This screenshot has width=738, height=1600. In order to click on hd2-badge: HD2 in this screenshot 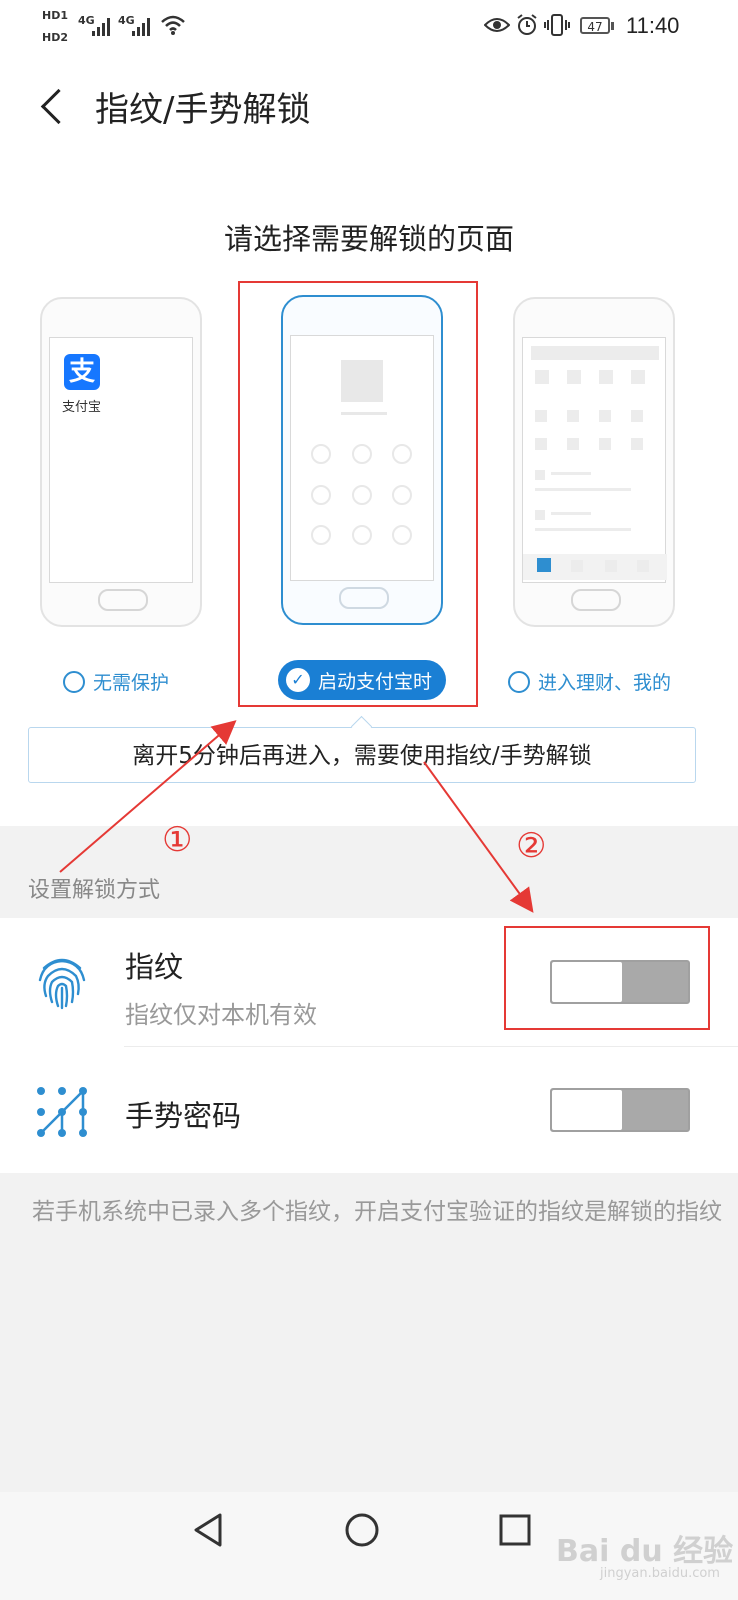, I will do `click(55, 37)`.